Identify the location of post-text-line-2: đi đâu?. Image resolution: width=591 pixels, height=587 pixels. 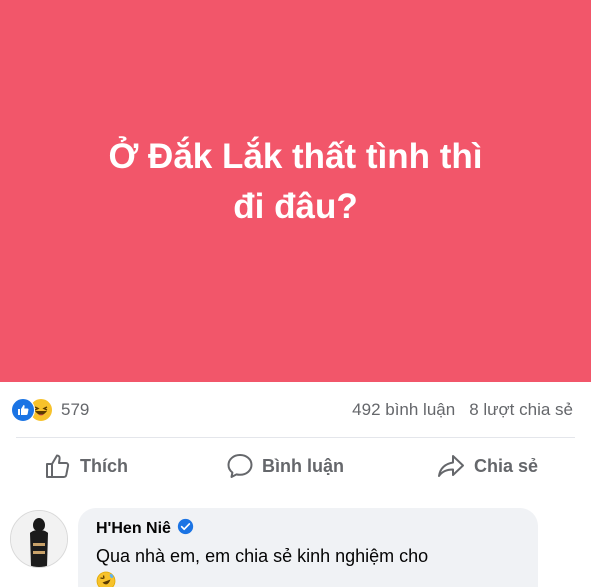
(295, 206).